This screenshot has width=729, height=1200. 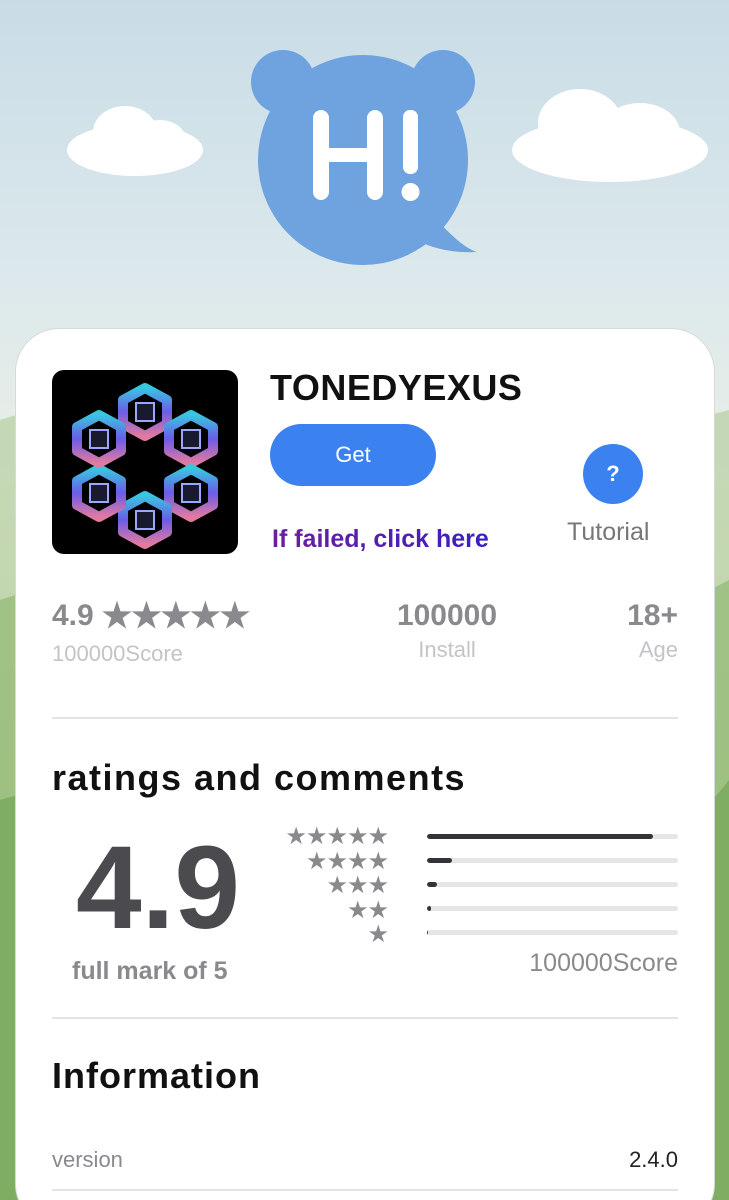 What do you see at coordinates (259, 777) in the screenshot?
I see `ratings-section-title: ratings and comments` at bounding box center [259, 777].